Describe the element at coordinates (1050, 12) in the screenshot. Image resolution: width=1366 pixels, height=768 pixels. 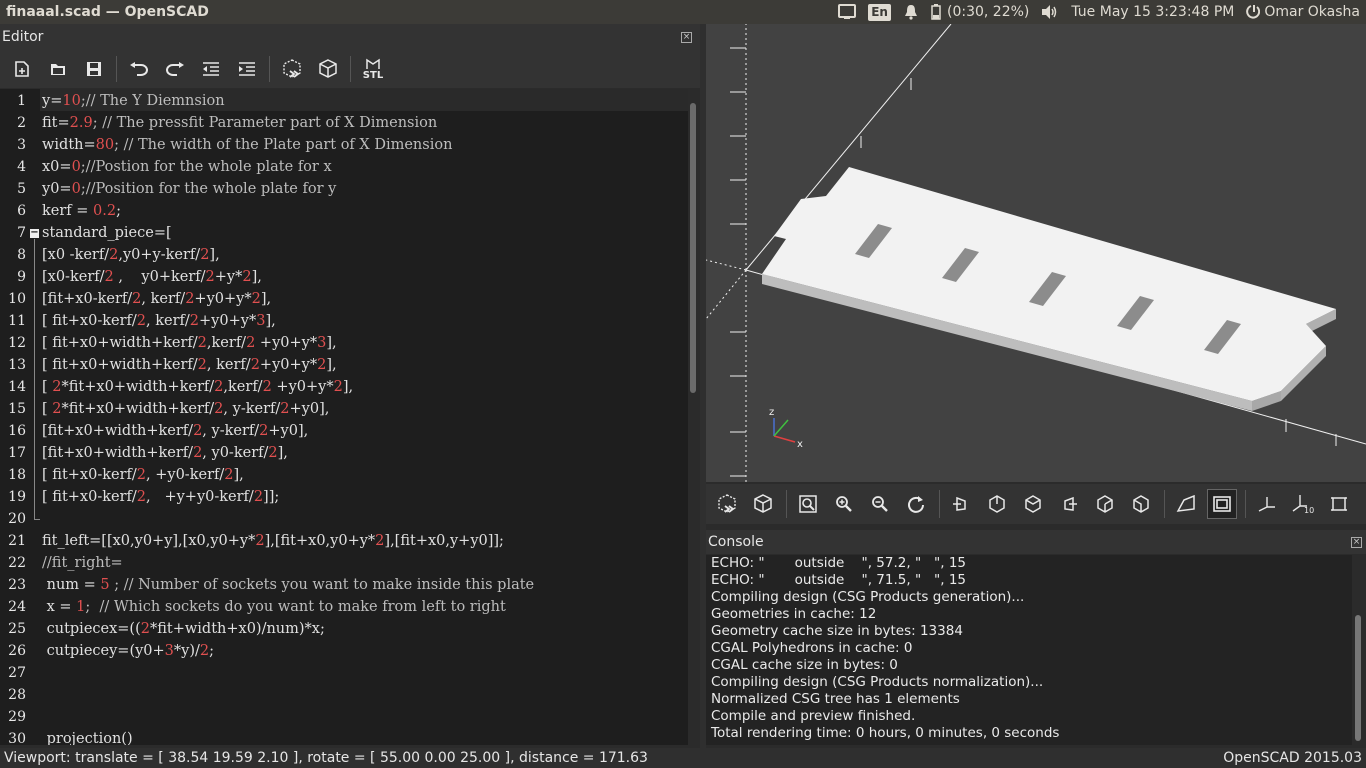
I see `volume-icon` at that location.